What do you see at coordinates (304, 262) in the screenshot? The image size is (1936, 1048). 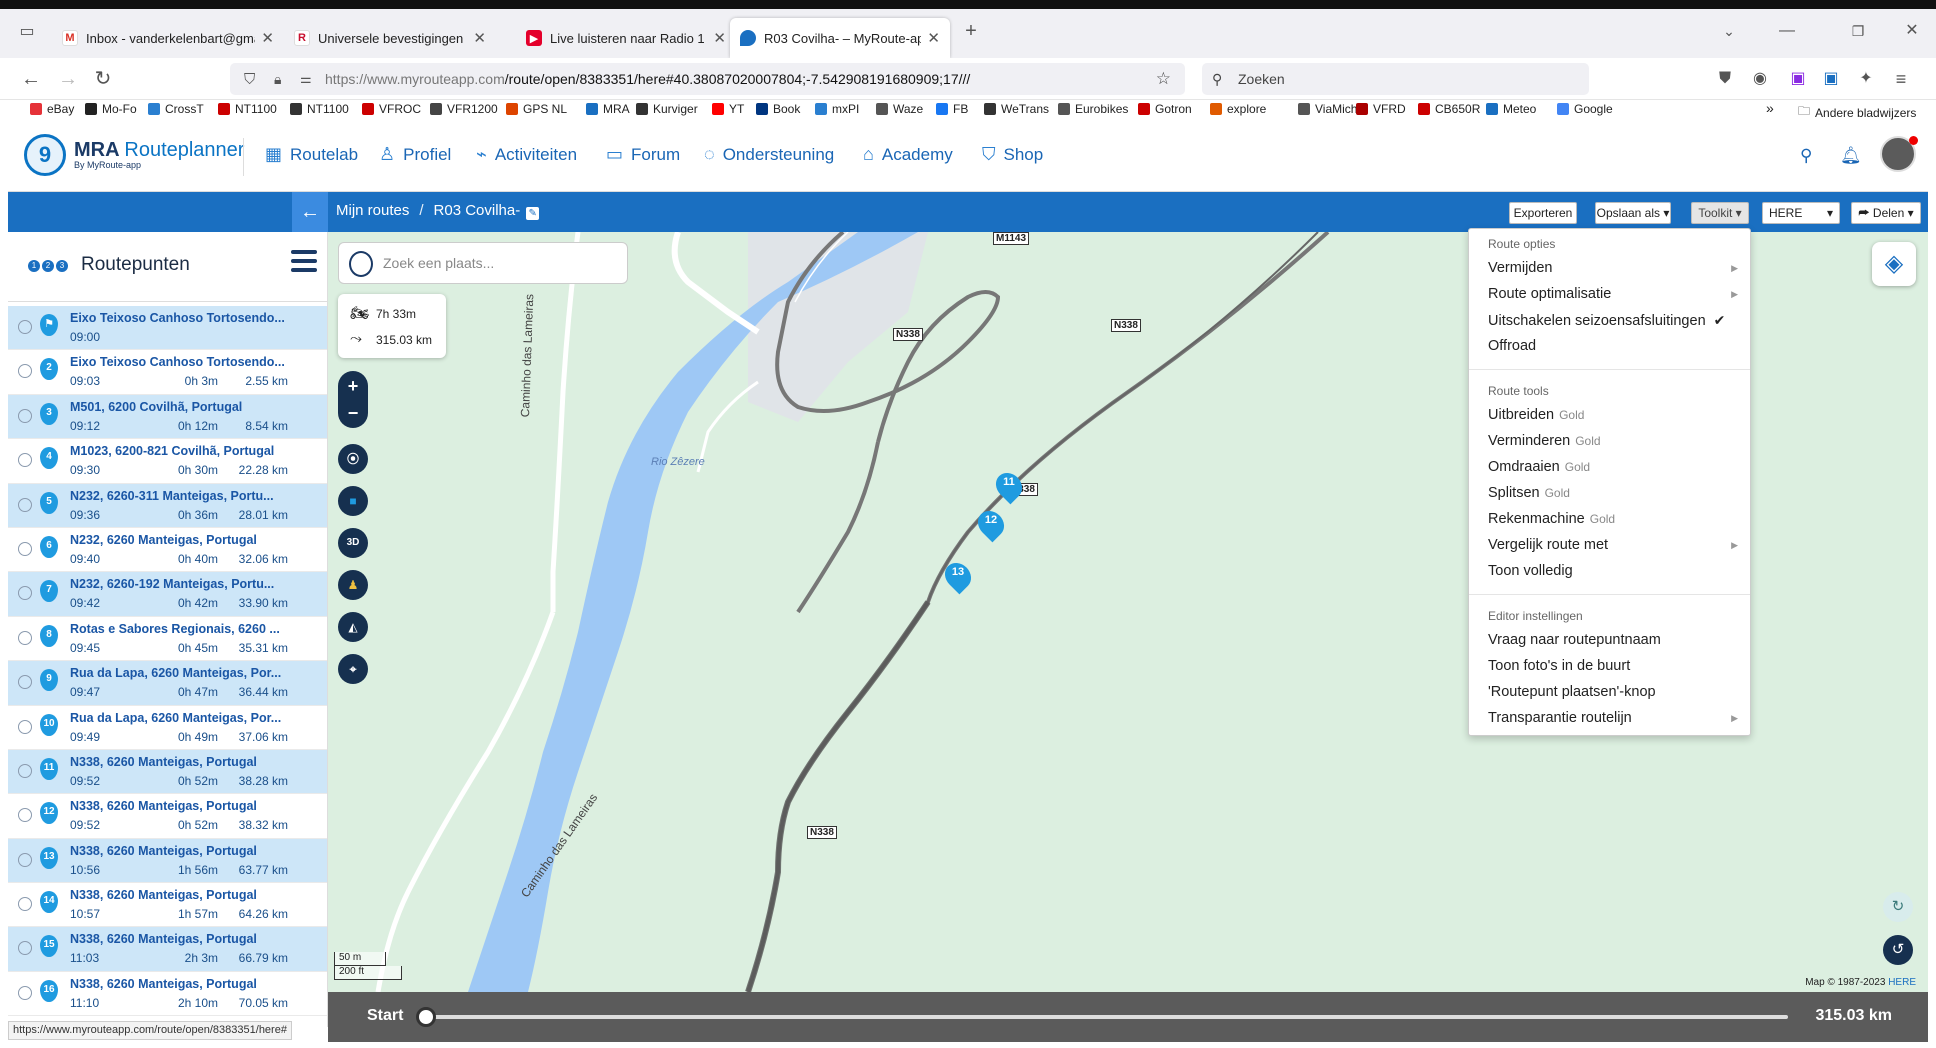 I see `hamburger-menu-icon` at bounding box center [304, 262].